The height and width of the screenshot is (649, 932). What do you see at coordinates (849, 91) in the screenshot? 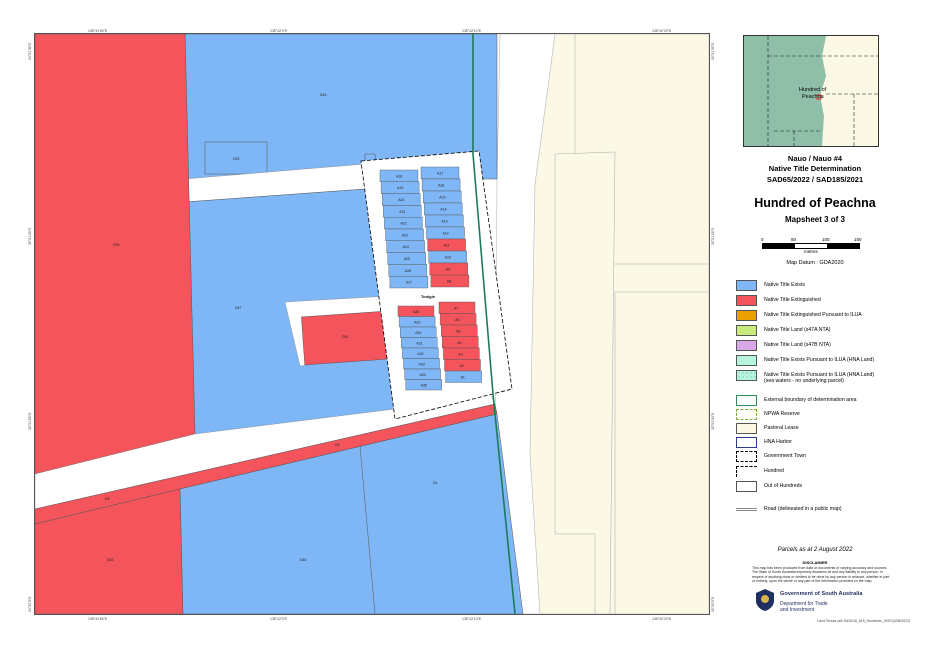
I see `inset-land` at bounding box center [849, 91].